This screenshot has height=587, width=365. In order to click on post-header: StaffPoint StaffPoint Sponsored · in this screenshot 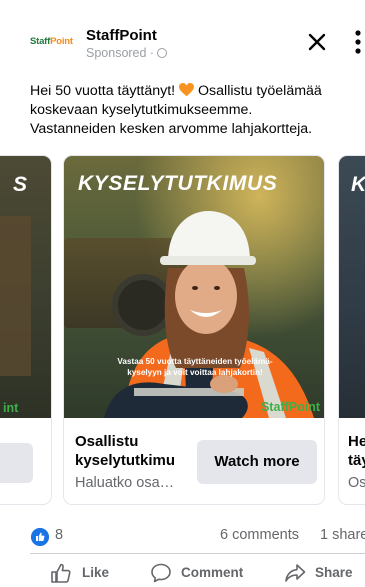, I will do `click(182, 36)`.